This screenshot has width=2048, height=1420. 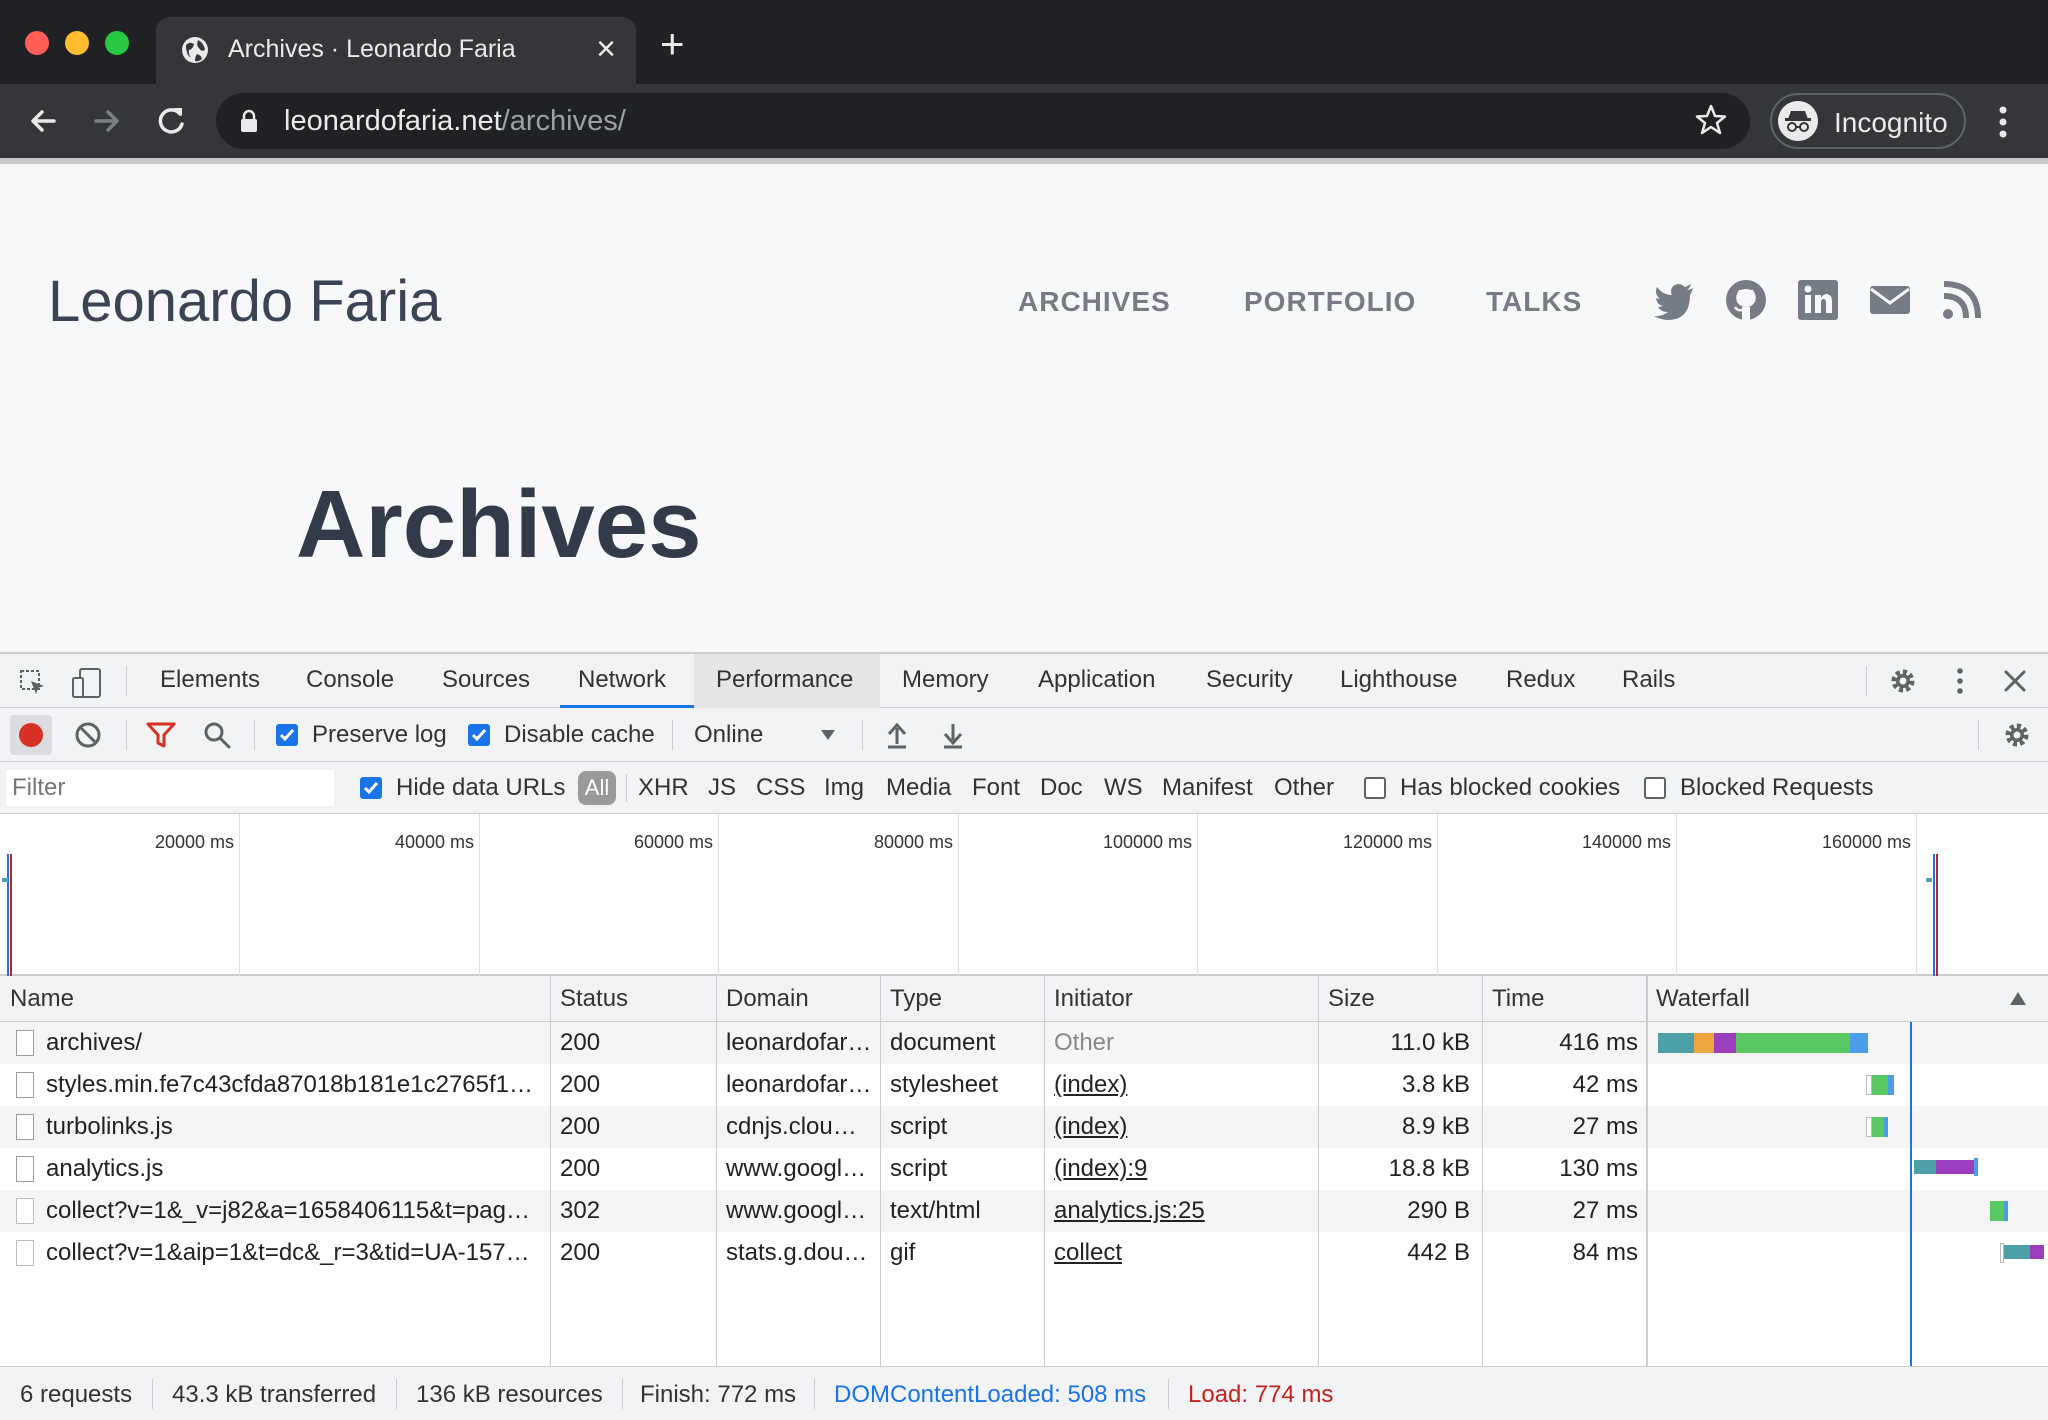 I want to click on disable-cache-label: Disable cache, so click(x=579, y=735).